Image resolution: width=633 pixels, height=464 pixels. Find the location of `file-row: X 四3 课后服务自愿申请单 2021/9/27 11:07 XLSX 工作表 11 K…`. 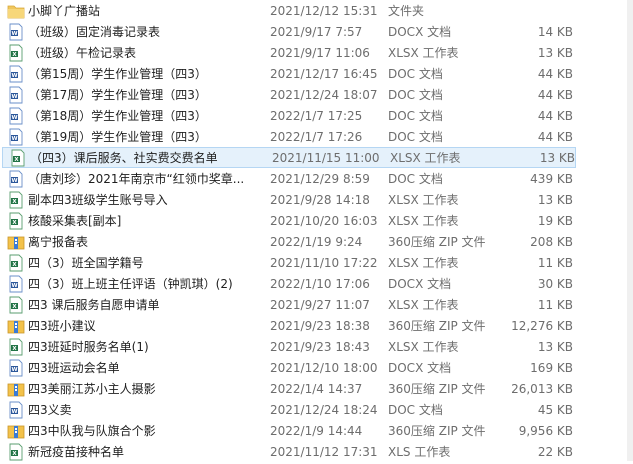

file-row: X 四3 课后服务自愿申请单 2021/9/27 11:07 XLSX 工作表 11 K… is located at coordinates (316, 304).